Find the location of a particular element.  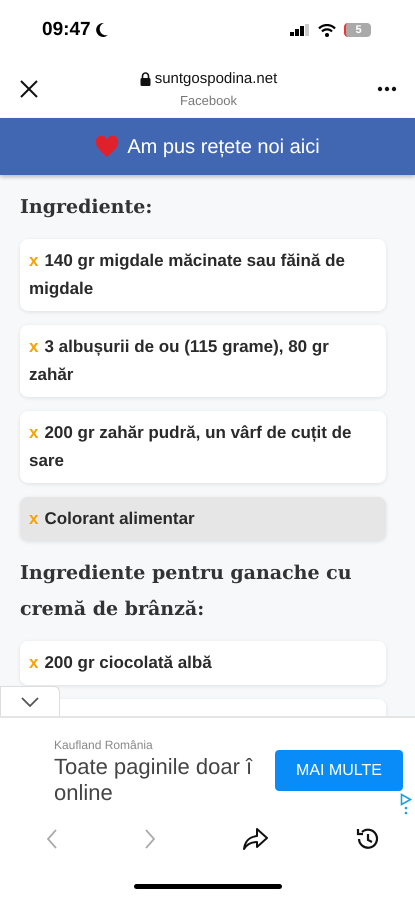

chevron-down-icon is located at coordinates (30, 701).